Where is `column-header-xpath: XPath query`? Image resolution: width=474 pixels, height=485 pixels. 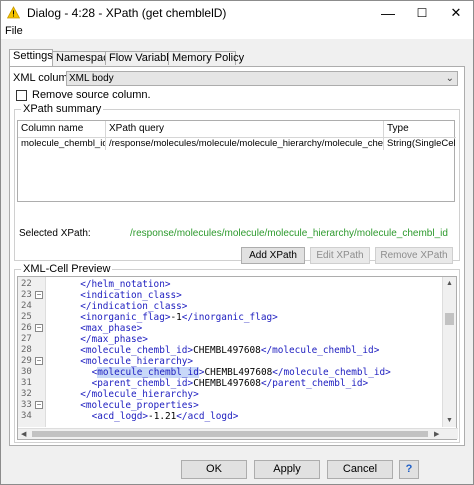
column-header-xpath: XPath query is located at coordinates (245, 129).